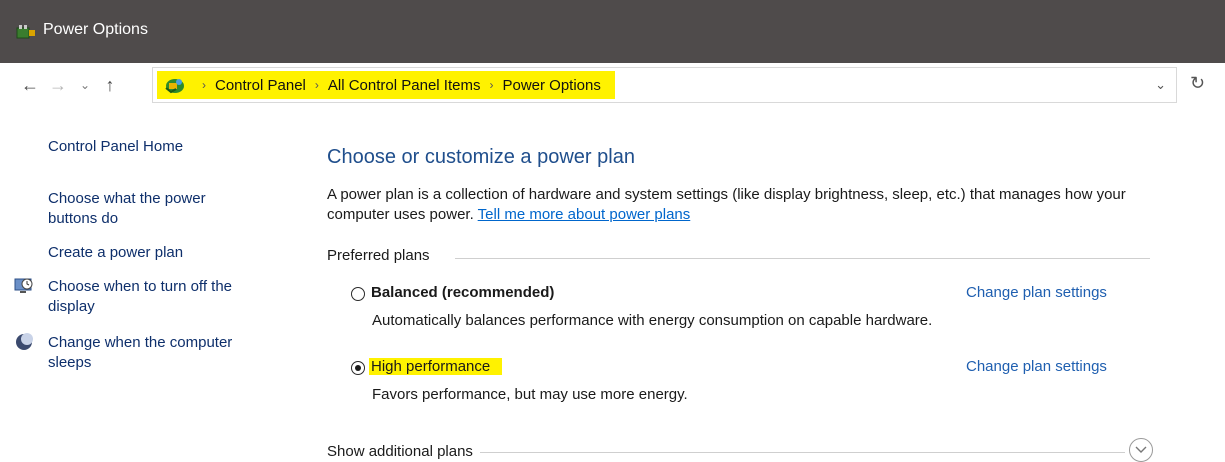 Image resolution: width=1225 pixels, height=462 pixels. What do you see at coordinates (551, 85) in the screenshot?
I see `breadcrumb-power-options: Power Options` at bounding box center [551, 85].